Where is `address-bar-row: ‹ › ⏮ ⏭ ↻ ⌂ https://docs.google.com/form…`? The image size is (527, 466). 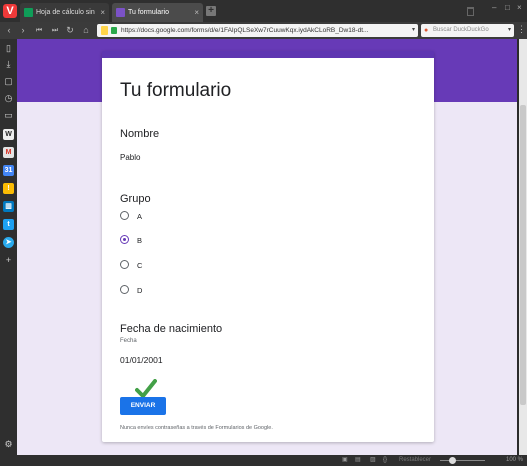 address-bar-row: ‹ › ⏮ ⏭ ↻ ⌂ https://docs.google.com/form… is located at coordinates (263, 30).